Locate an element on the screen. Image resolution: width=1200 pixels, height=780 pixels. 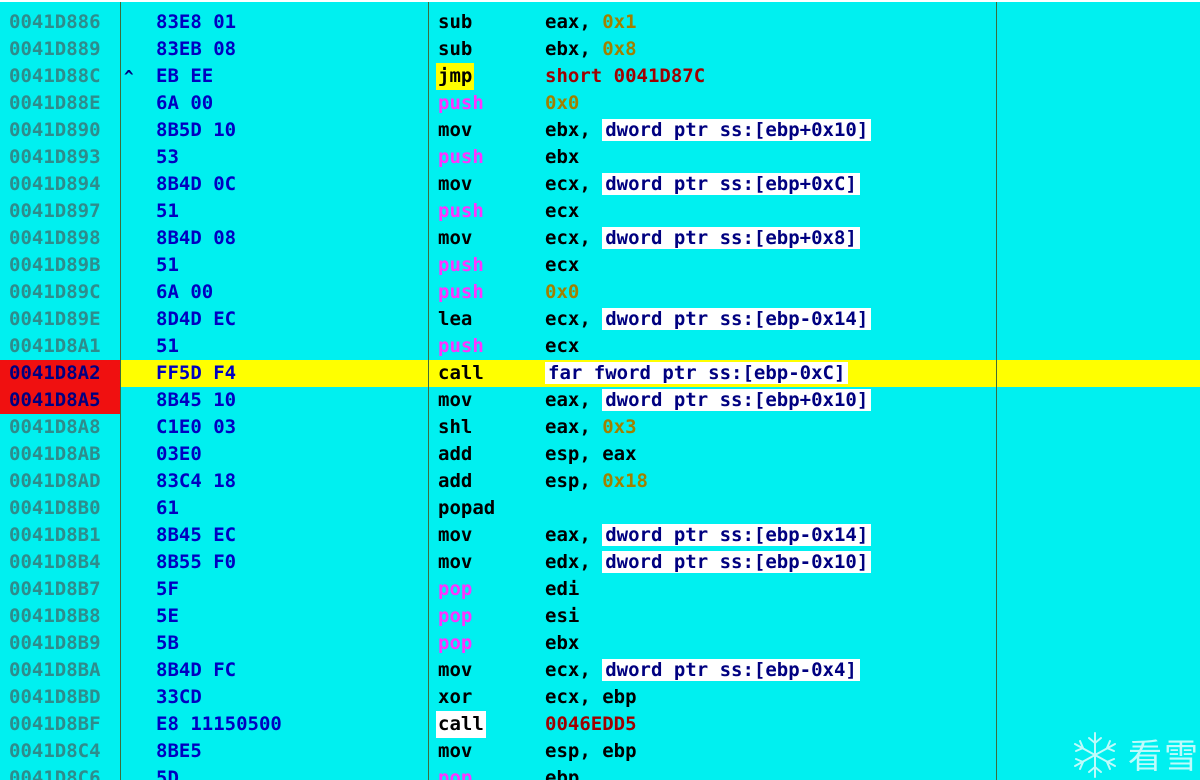
address-cell: 0041D8B9 is located at coordinates (60, 643).